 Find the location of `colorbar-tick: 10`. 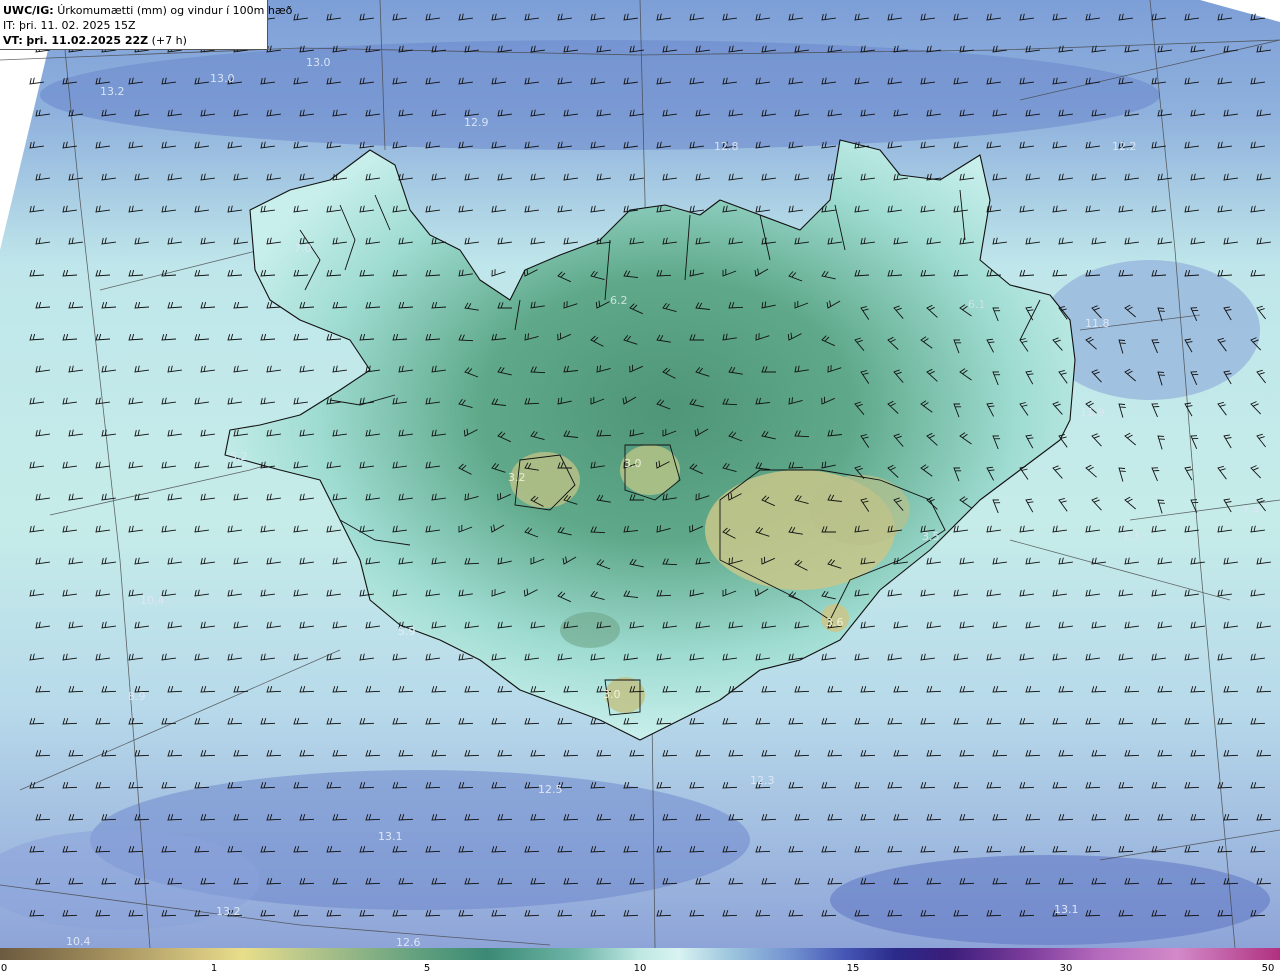

colorbar-tick: 10 is located at coordinates (640, 968).